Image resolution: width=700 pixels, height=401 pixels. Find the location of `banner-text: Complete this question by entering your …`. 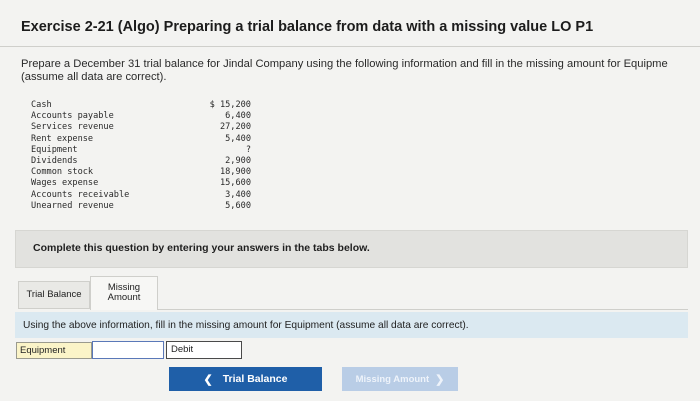

banner-text: Complete this question by entering your … is located at coordinates (201, 248).